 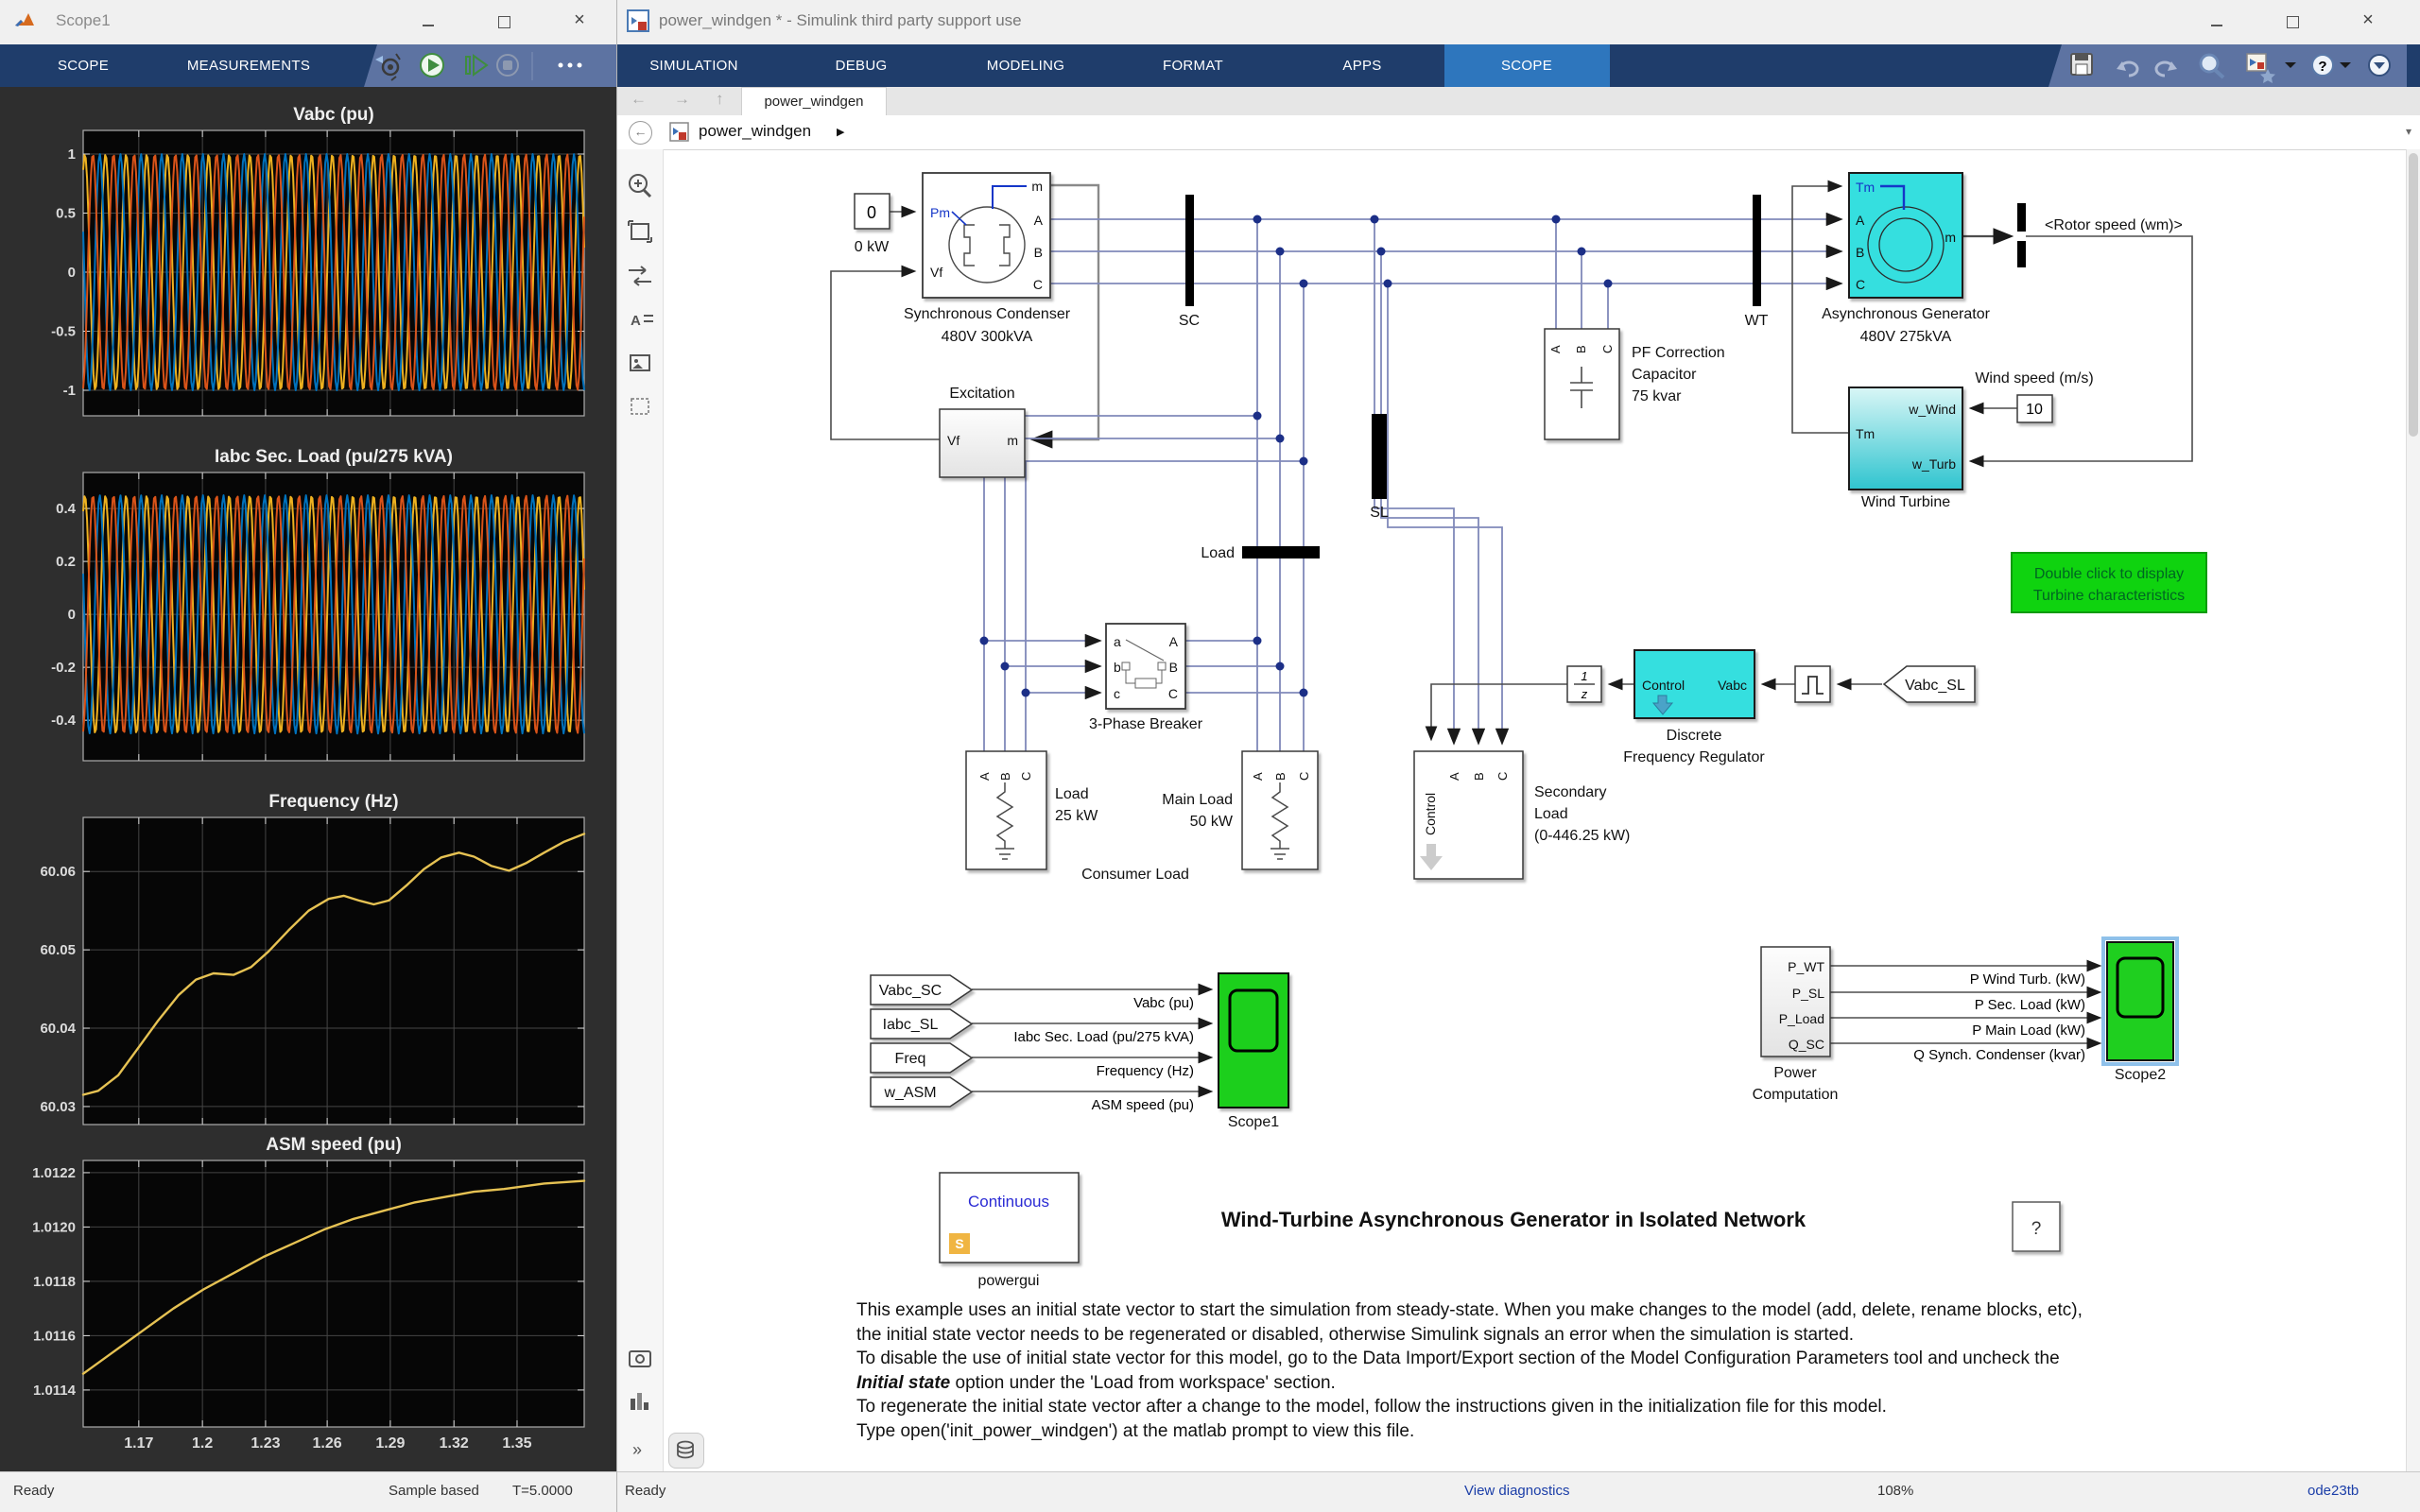 What do you see at coordinates (640, 231) in the screenshot?
I see `fit-to-view-icon` at bounding box center [640, 231].